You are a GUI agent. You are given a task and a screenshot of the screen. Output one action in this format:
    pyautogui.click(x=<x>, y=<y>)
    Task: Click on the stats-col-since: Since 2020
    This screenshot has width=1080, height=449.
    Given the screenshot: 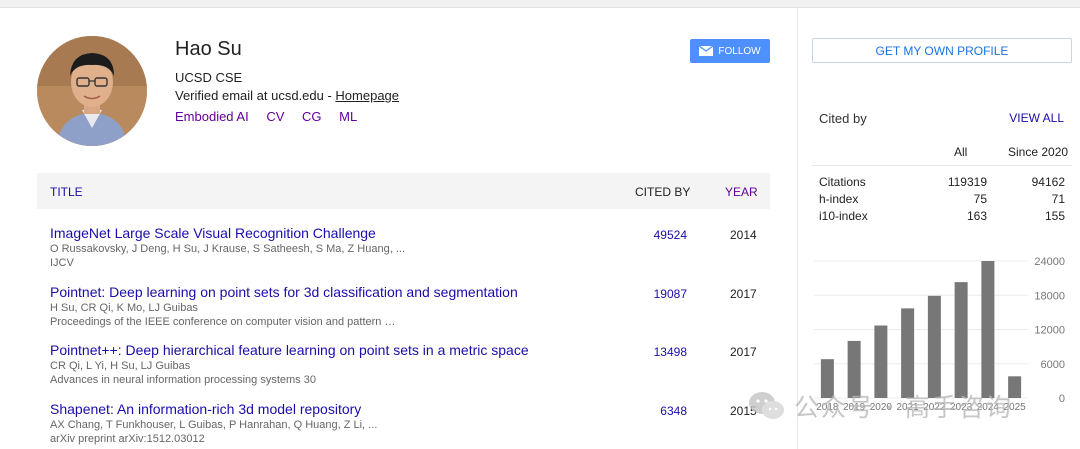 What is the action you would take?
    pyautogui.click(x=1038, y=152)
    